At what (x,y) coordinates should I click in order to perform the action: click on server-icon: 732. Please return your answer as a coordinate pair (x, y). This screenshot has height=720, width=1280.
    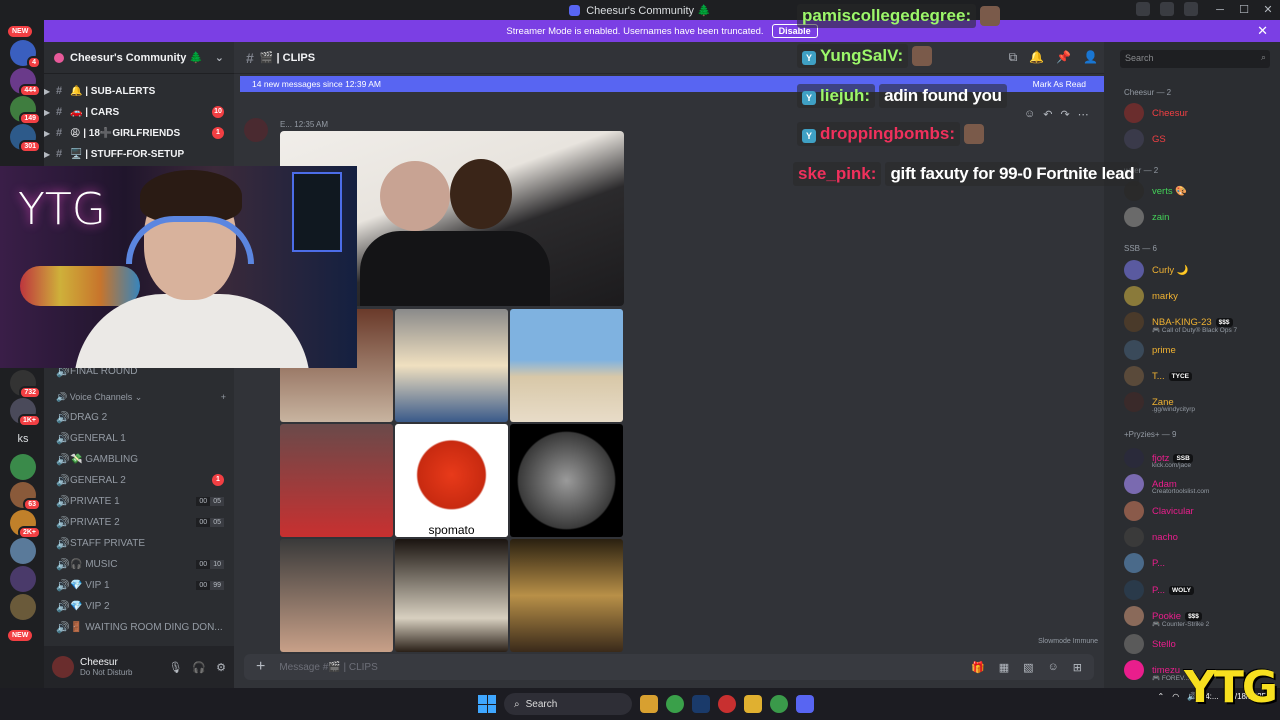
    Looking at the image, I should click on (25, 384).